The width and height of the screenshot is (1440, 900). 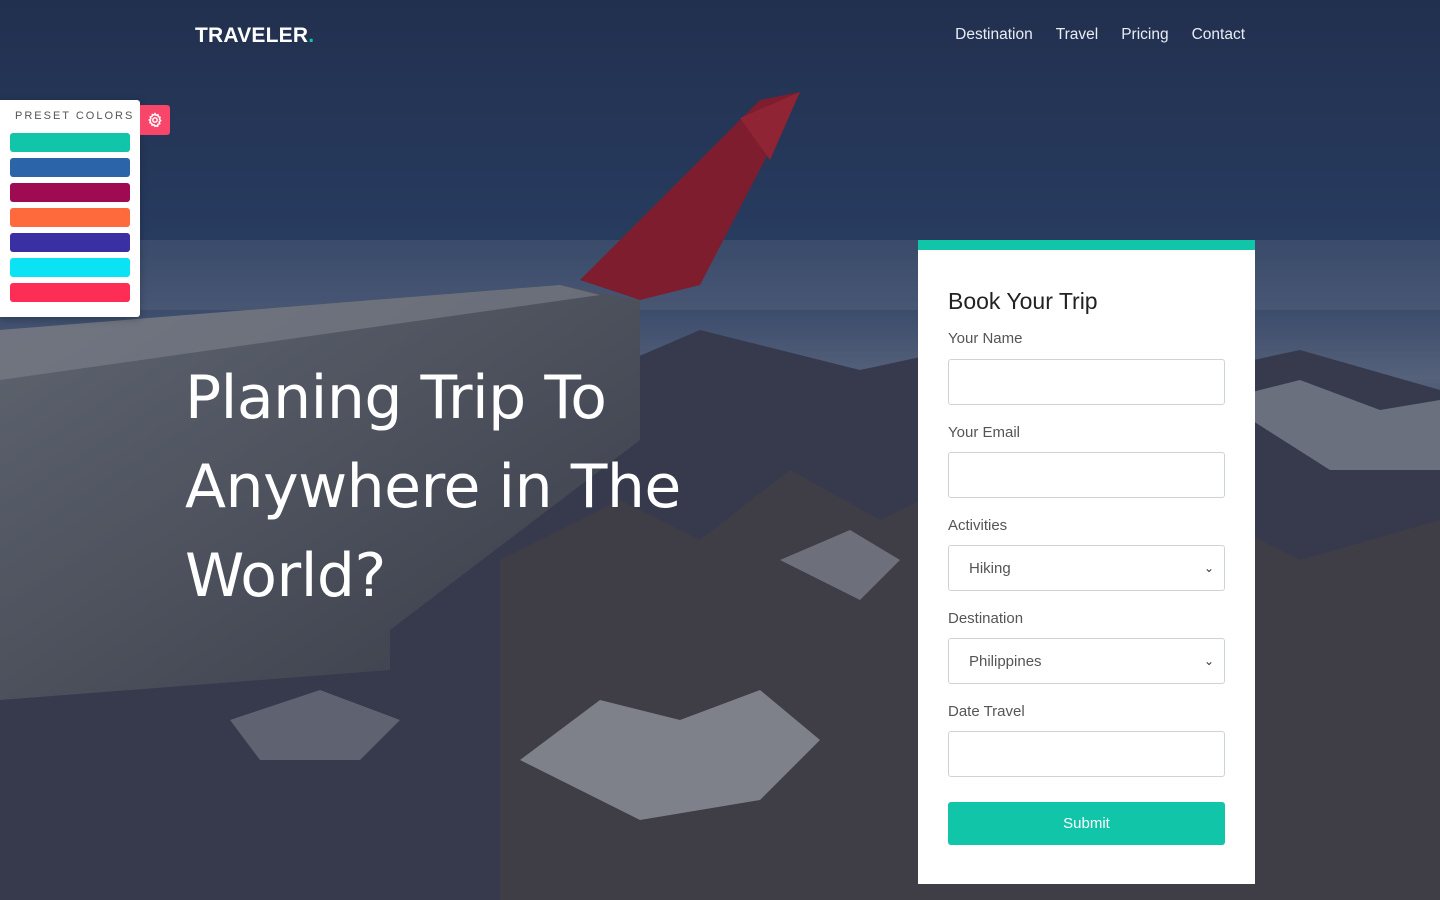 I want to click on destination-label: Destination, so click(x=986, y=618).